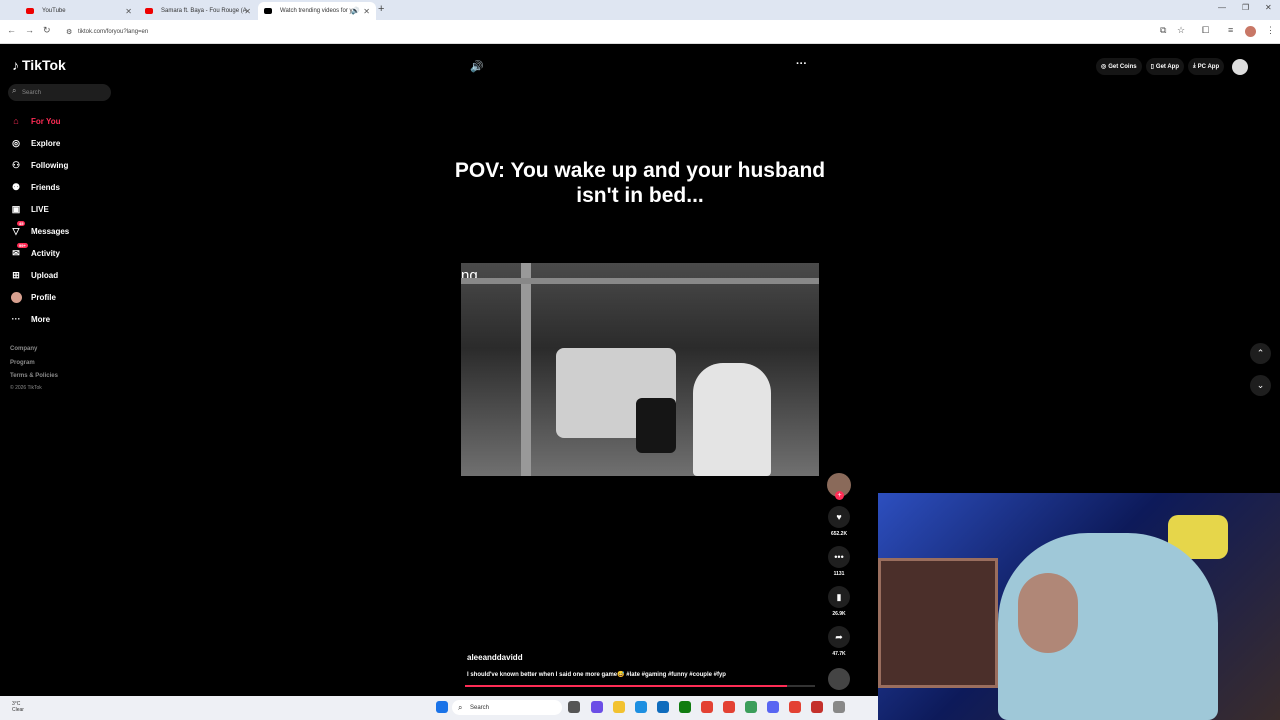 The height and width of the screenshot is (720, 1280). I want to click on feed-navigation: ⌃ ⌄, so click(1260, 375).